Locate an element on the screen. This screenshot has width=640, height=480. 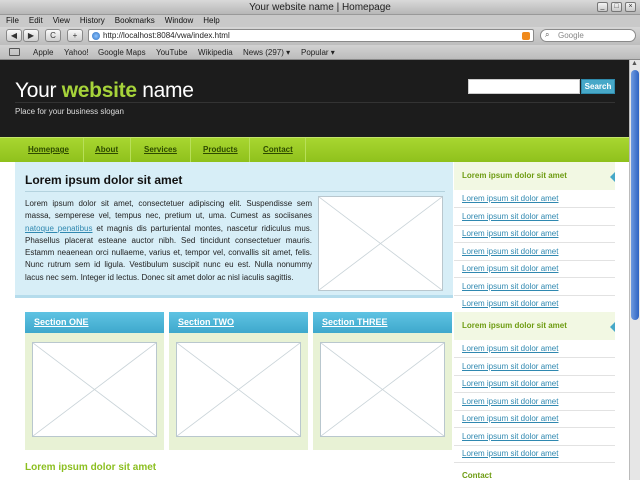
menu-help: Help is located at coordinates (211, 21).